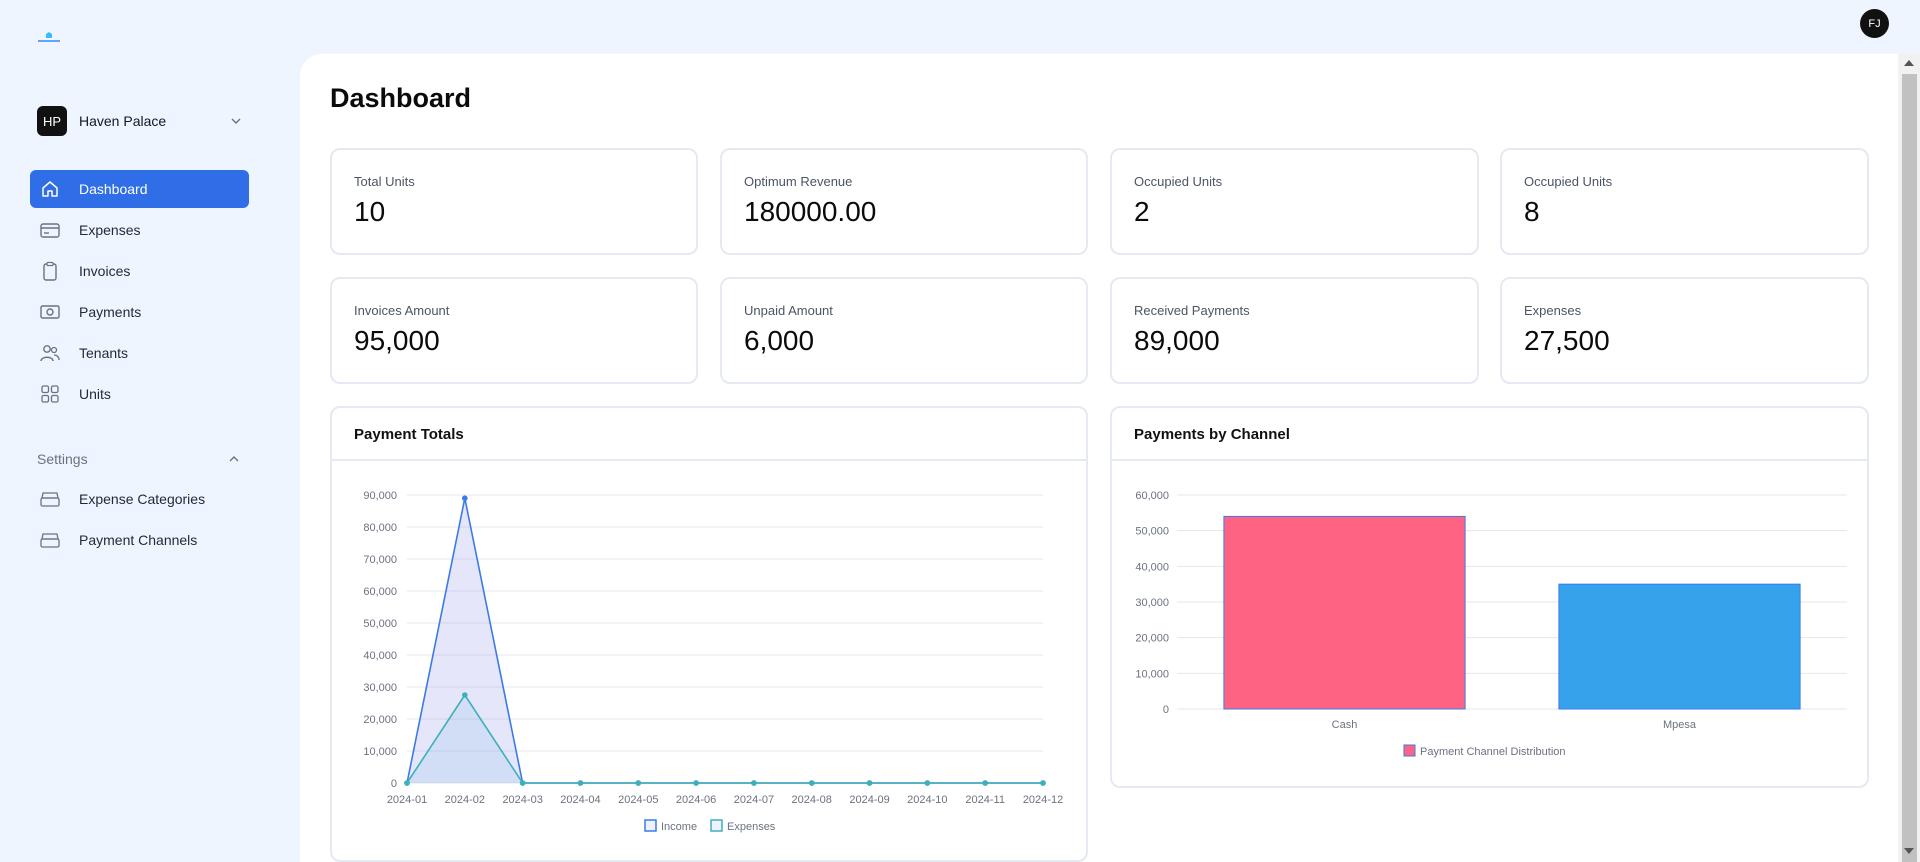  What do you see at coordinates (234, 459) in the screenshot?
I see `chevron-up-icon` at bounding box center [234, 459].